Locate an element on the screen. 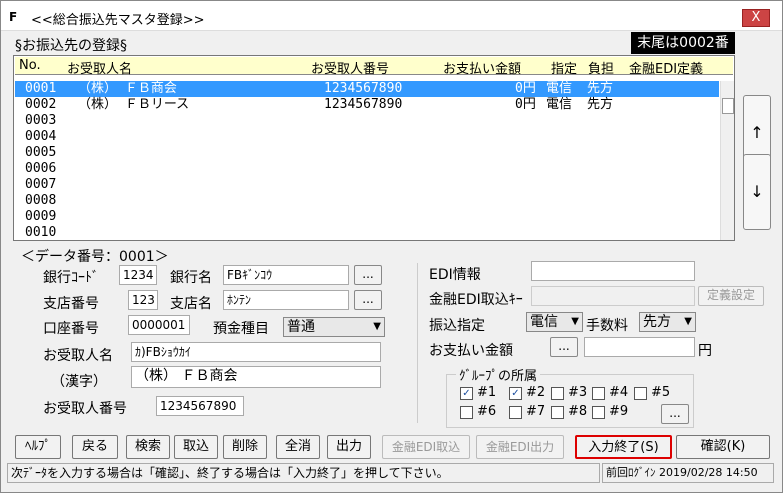 This screenshot has width=783, height=493. payee-kana-field: ｶ)FBｼｮｳｶｲ is located at coordinates (256, 352).